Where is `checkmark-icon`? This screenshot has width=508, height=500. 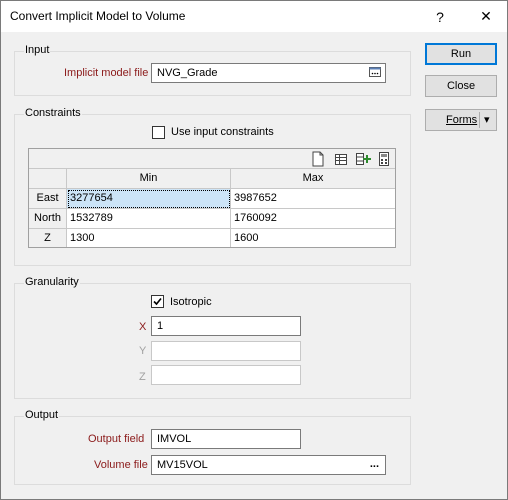 checkmark-icon is located at coordinates (157, 301).